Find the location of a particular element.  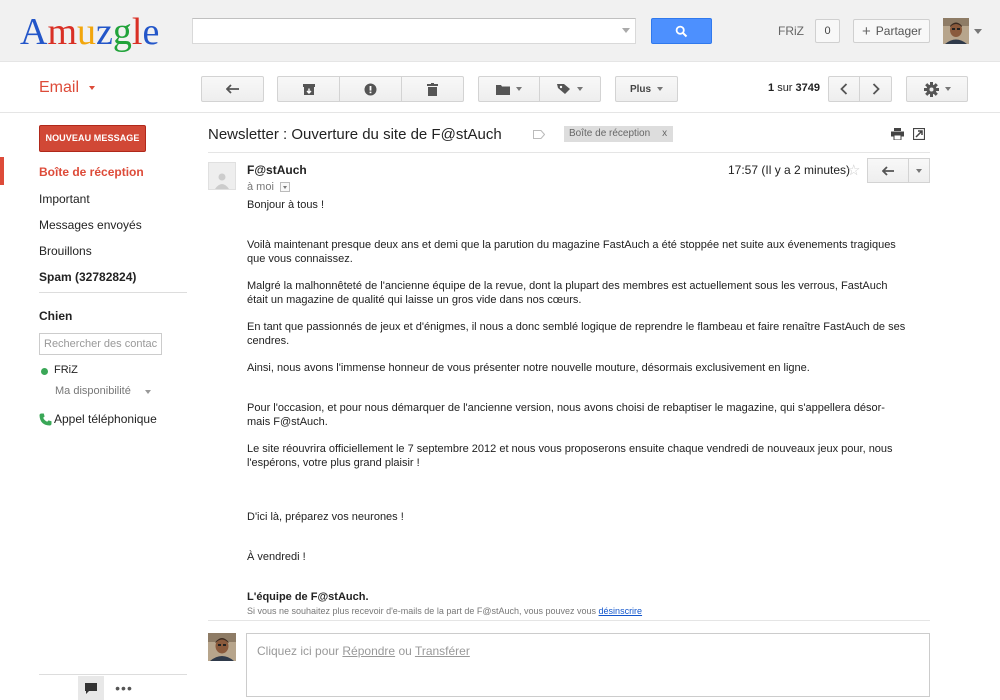

toolbar: Email Plus 1 sur 3749 is located at coordinates (500, 88).